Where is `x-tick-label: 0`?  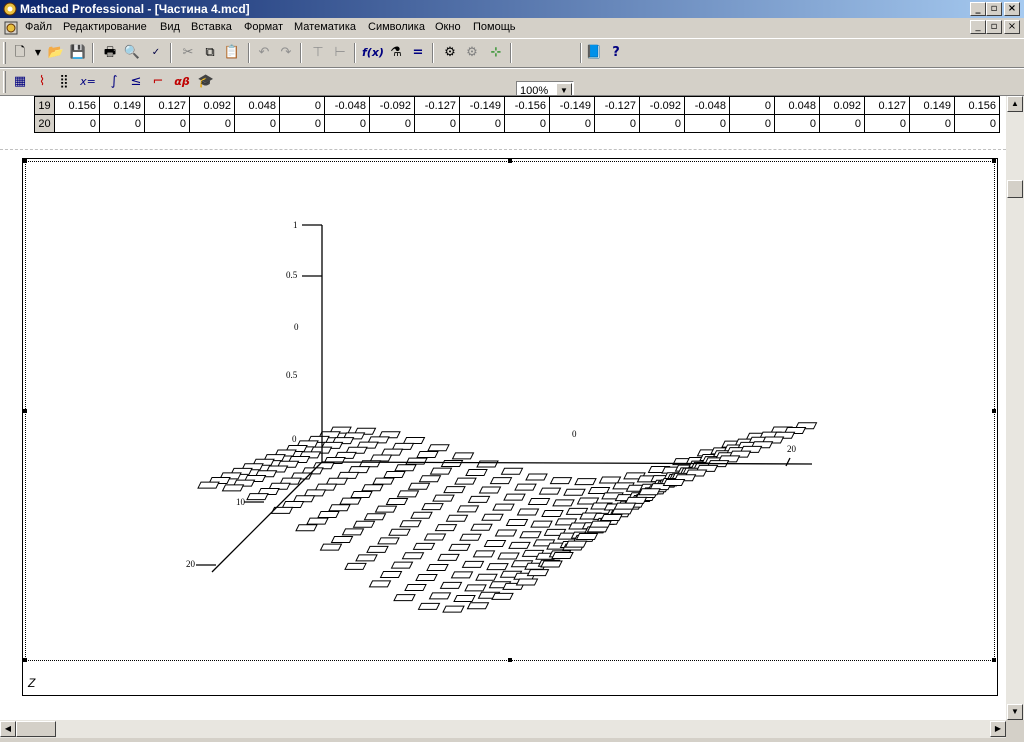
x-tick-label: 0 is located at coordinates (574, 434).